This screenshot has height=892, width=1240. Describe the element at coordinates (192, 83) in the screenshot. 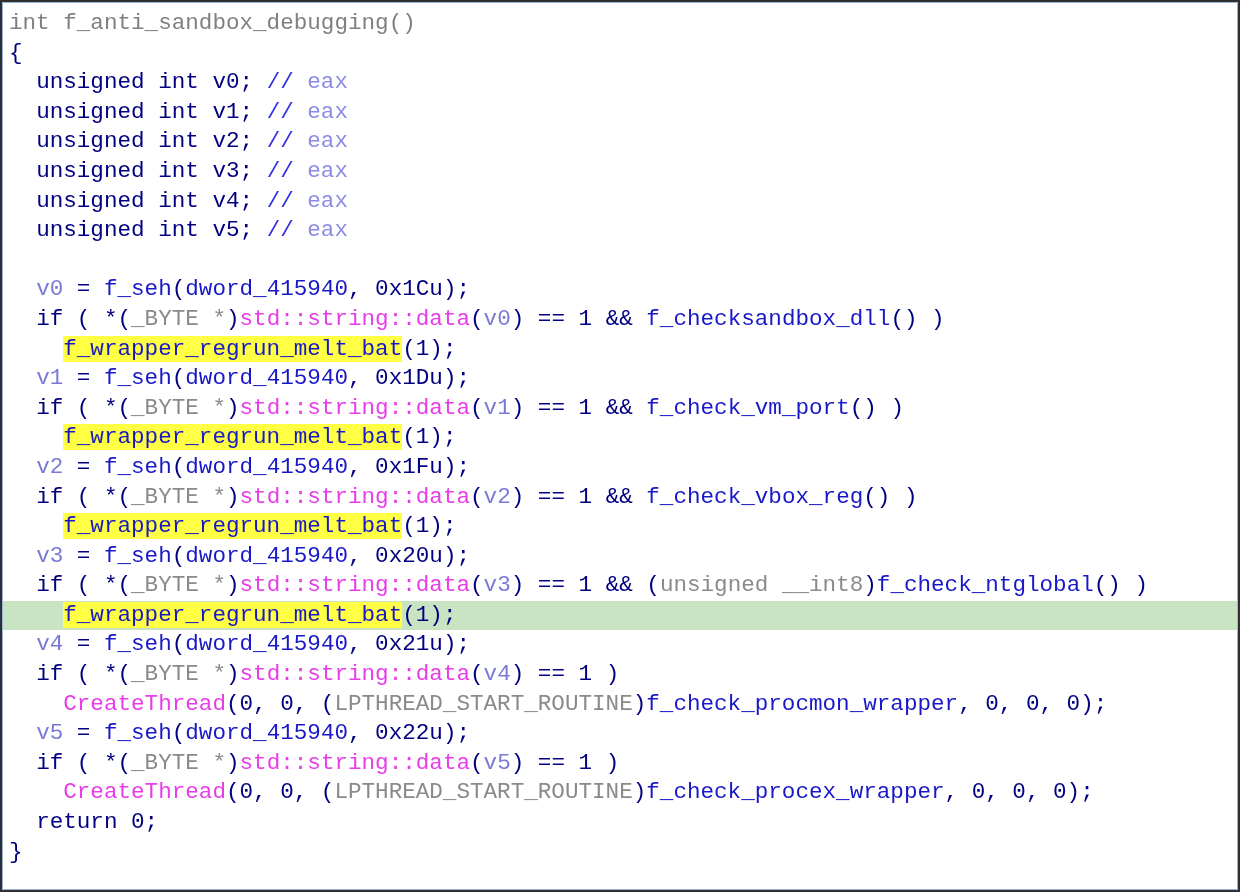

I see `code-line: unsigned int v0; // eax` at that location.